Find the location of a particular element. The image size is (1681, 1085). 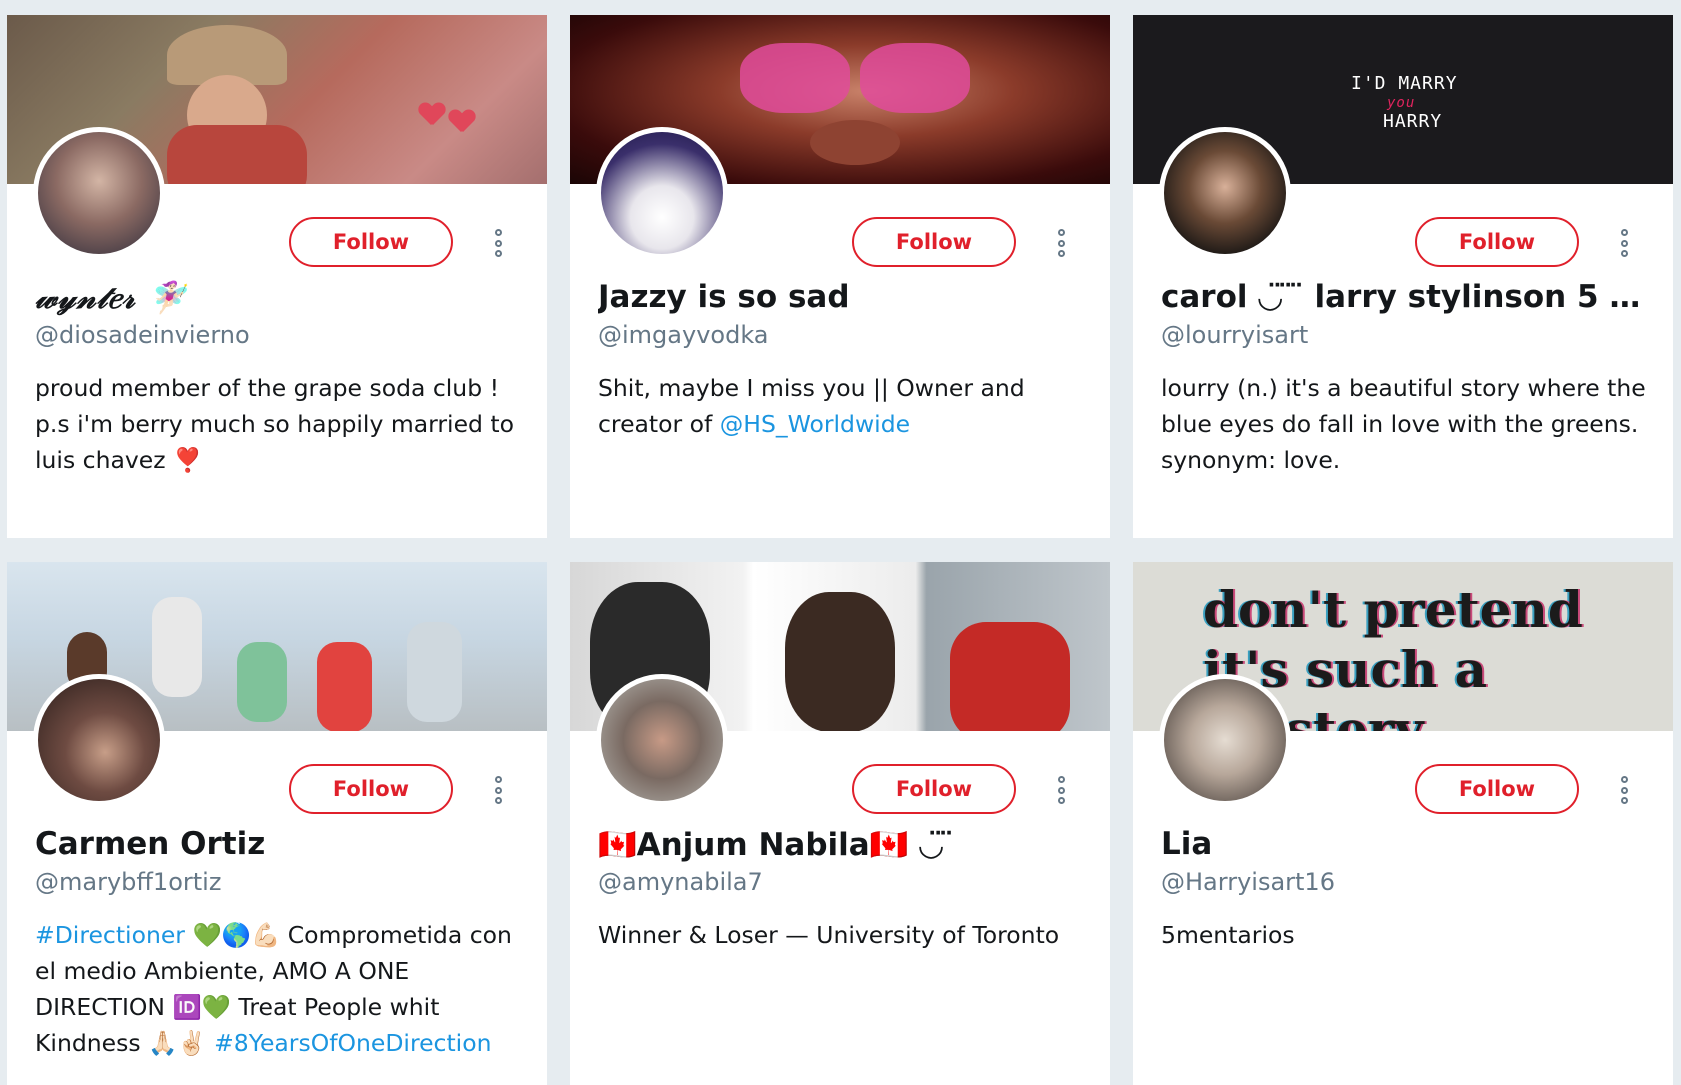

lips-shape is located at coordinates (855, 142).